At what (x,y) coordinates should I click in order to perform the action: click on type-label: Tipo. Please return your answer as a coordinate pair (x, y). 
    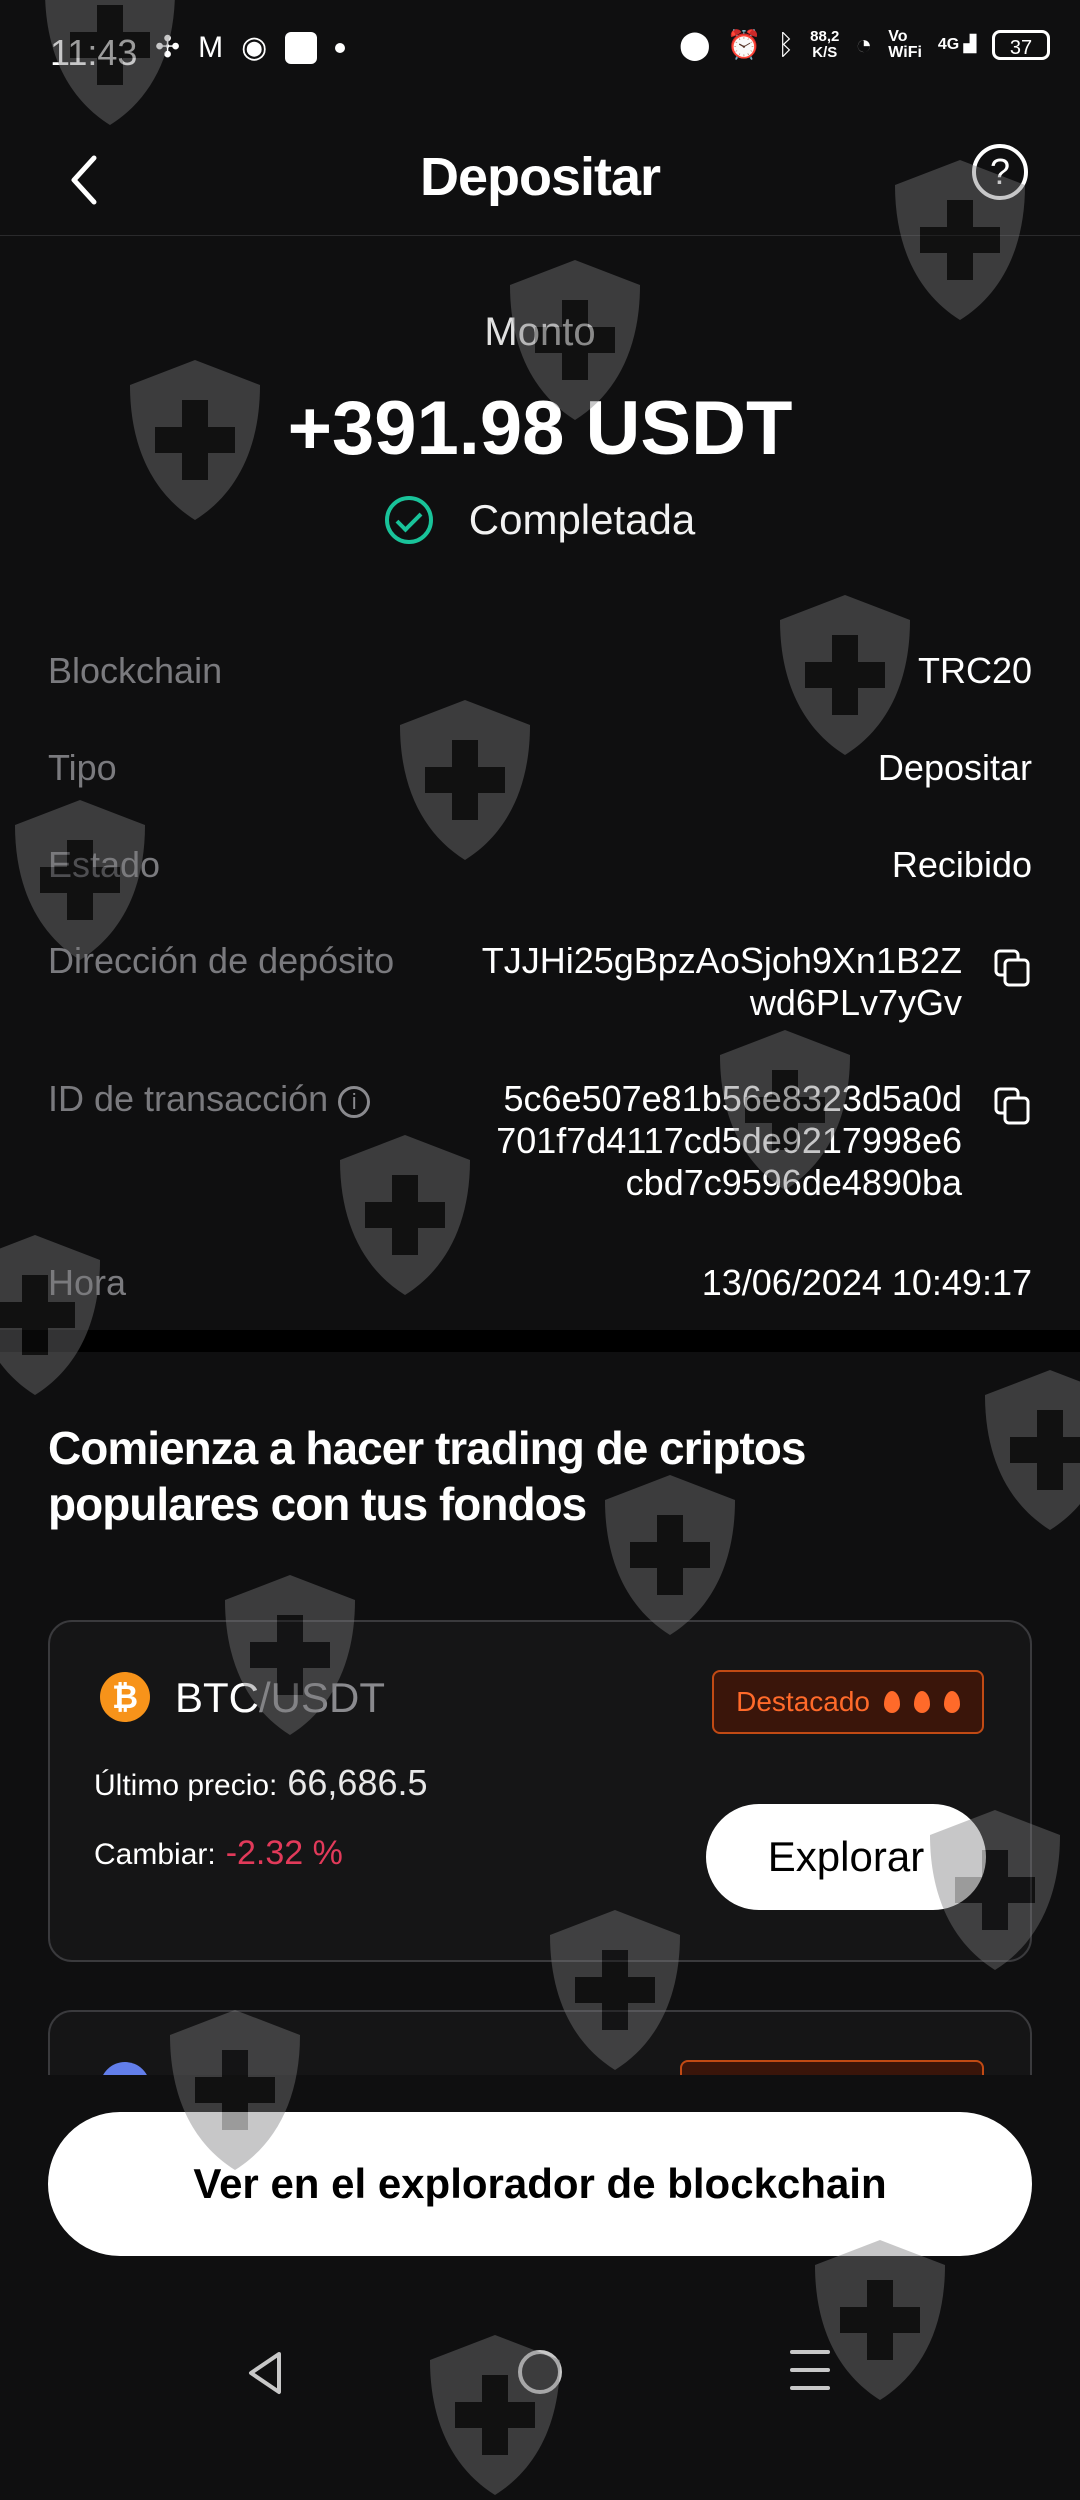
    Looking at the image, I should click on (82, 767).